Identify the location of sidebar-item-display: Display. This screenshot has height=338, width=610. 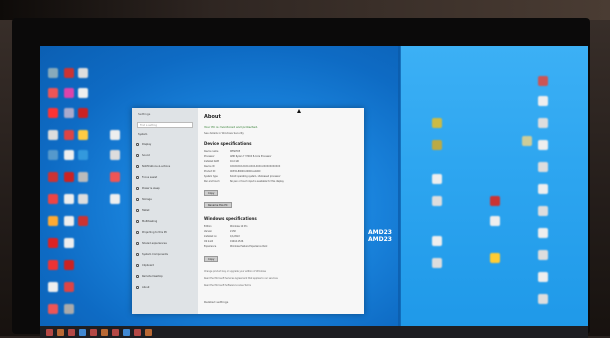
(143, 144).